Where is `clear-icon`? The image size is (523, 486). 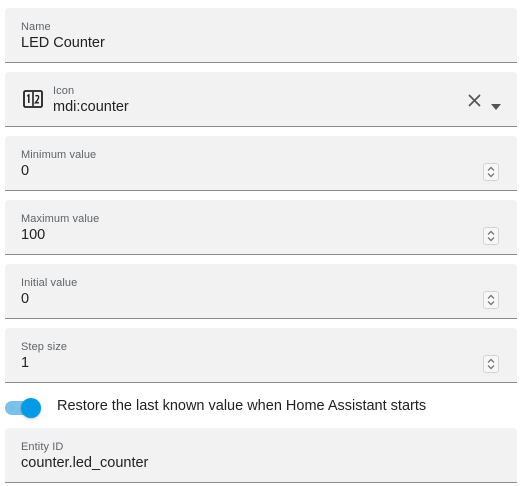 clear-icon is located at coordinates (474, 100).